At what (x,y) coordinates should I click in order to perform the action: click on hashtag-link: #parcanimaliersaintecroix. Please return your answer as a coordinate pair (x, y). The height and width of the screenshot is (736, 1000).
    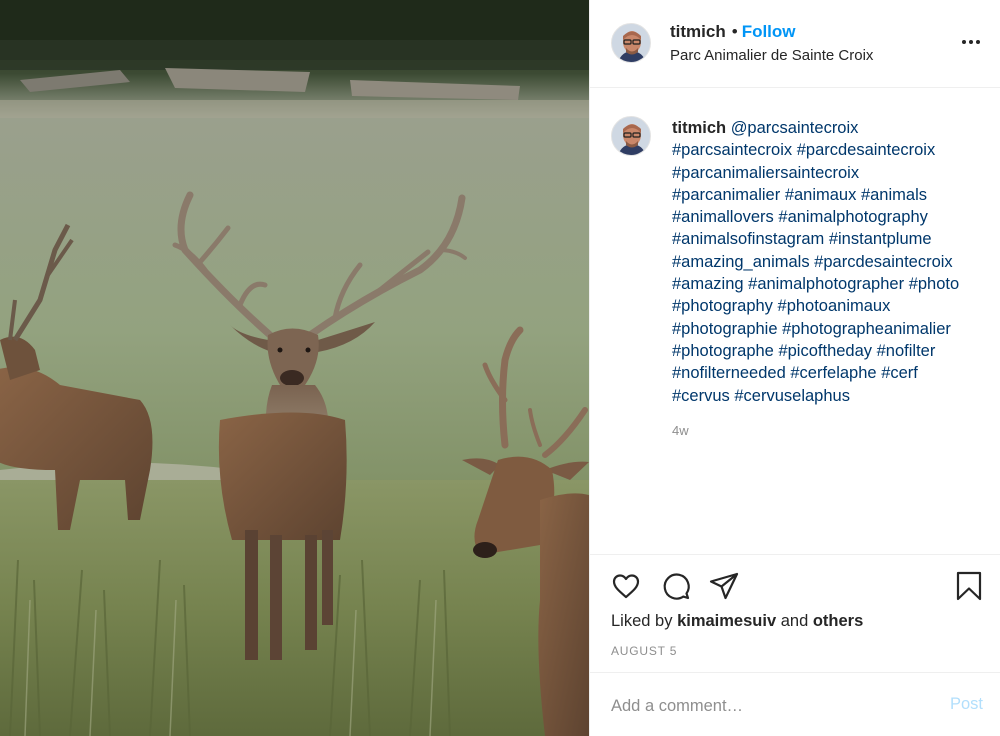
    Looking at the image, I should click on (765, 173).